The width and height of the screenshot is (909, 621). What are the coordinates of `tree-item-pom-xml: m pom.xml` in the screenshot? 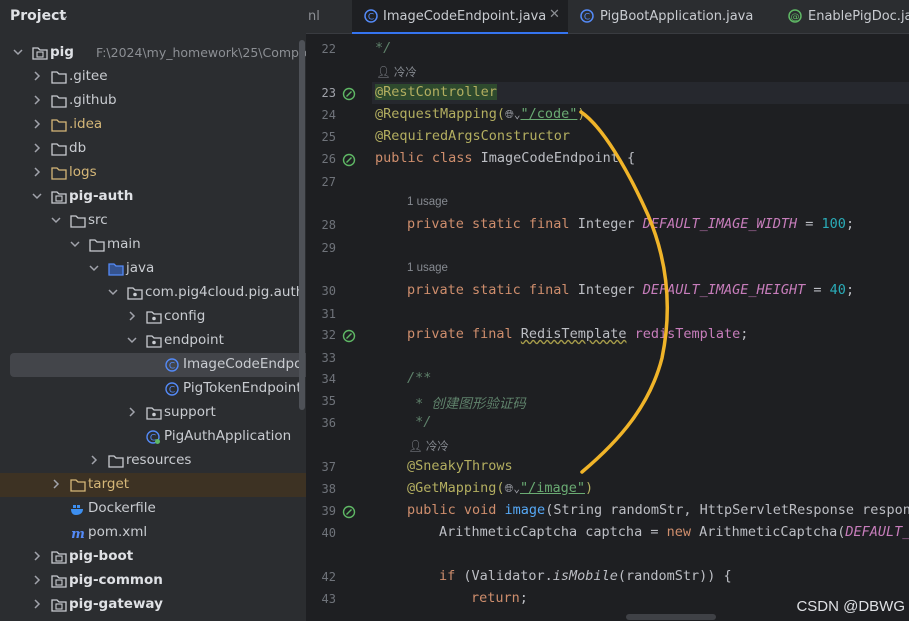 It's located at (153, 533).